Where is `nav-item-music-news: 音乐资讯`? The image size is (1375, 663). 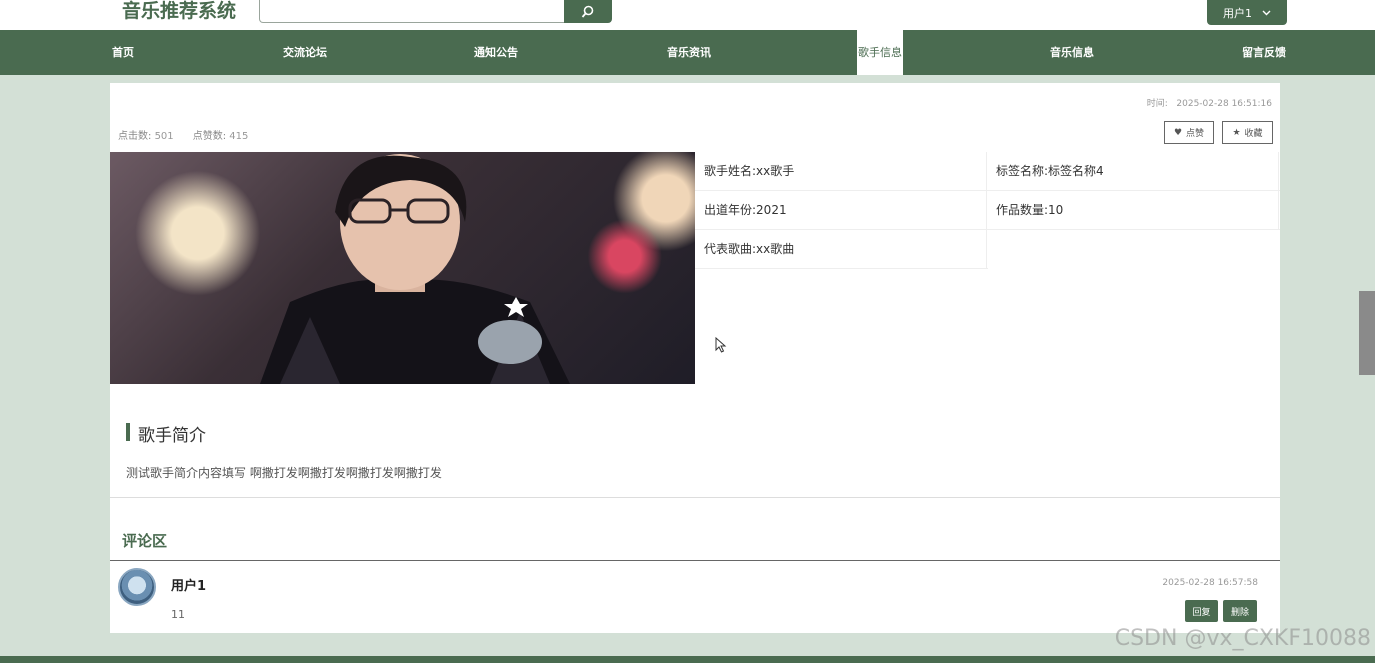 nav-item-music-news: 音乐资讯 is located at coordinates (689, 52).